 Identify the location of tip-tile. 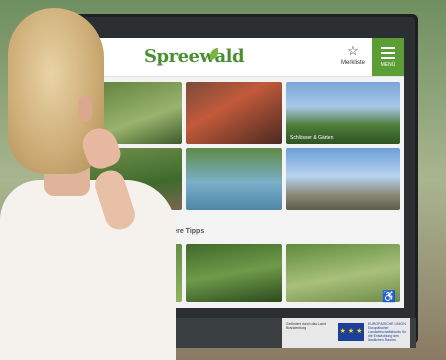
(234, 273).